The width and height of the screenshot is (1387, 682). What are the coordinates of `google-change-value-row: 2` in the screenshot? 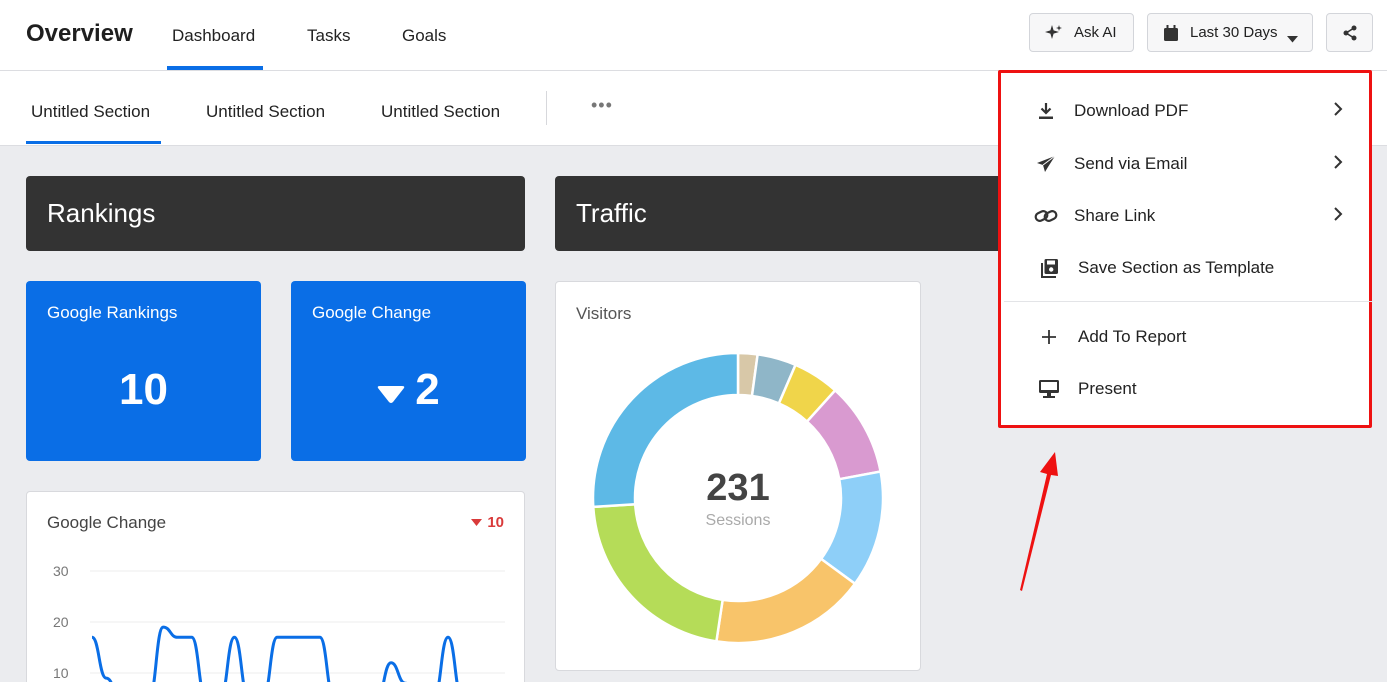 It's located at (408, 390).